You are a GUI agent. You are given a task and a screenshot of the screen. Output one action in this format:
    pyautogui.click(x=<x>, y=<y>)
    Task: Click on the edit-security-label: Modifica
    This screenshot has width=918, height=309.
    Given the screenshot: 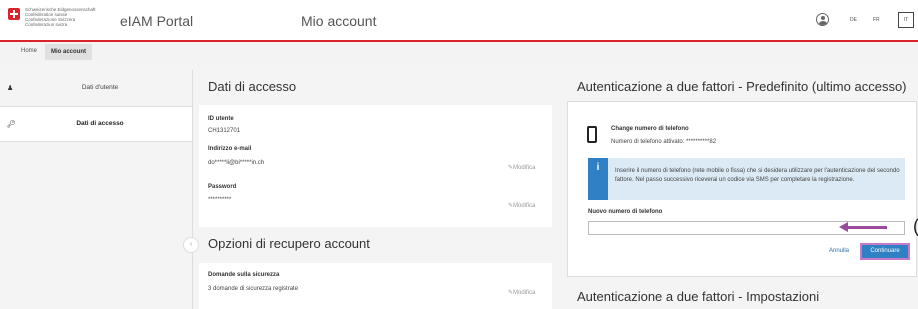 What is the action you would take?
    pyautogui.click(x=524, y=293)
    